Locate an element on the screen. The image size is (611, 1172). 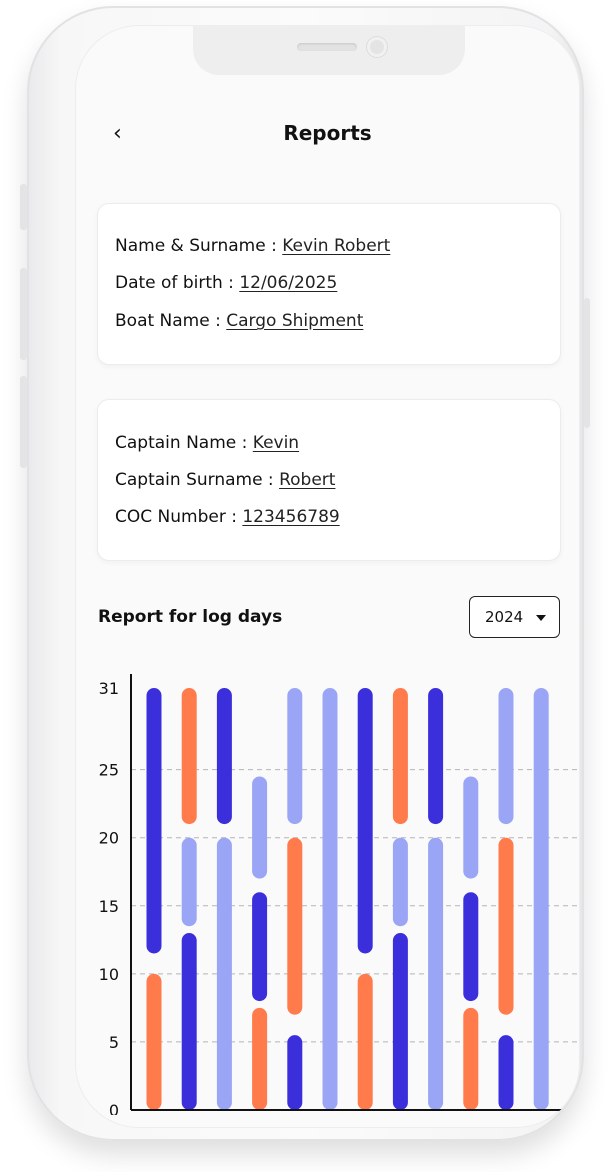
speaker-grille is located at coordinates (327, 47).